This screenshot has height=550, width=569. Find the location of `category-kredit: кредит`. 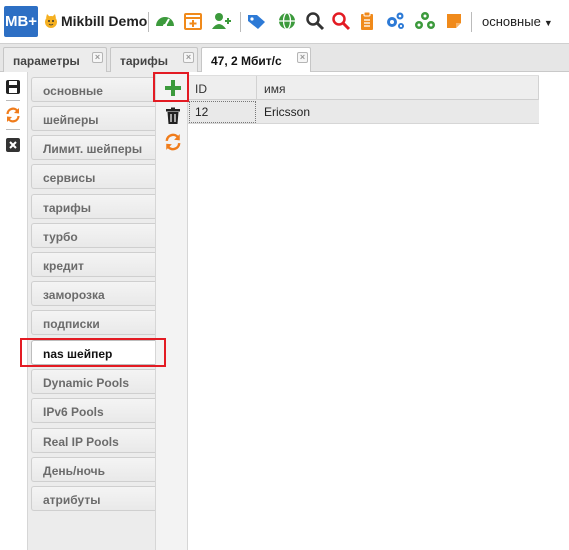

category-kredit: кредит is located at coordinates (93, 264).